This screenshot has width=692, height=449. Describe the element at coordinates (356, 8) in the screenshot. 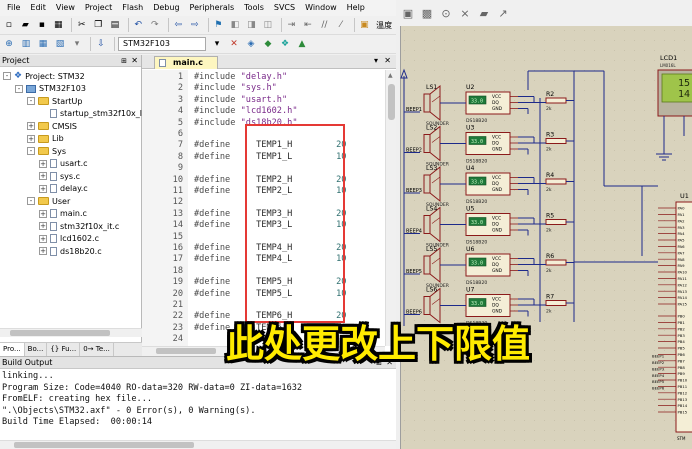

I see `menu-help: Help` at that location.